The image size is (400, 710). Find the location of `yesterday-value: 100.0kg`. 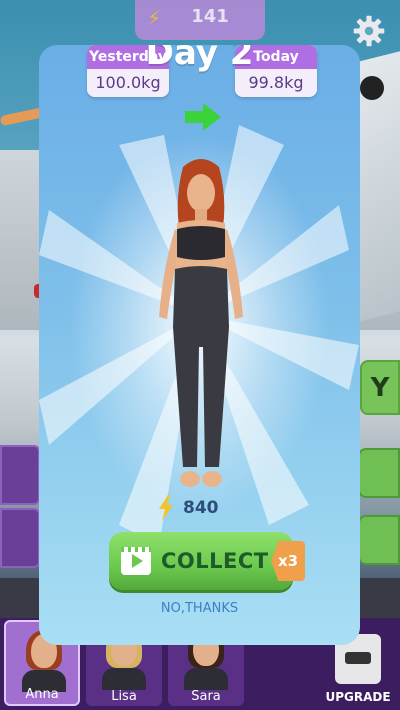

yesterday-value: 100.0kg is located at coordinates (128, 83).